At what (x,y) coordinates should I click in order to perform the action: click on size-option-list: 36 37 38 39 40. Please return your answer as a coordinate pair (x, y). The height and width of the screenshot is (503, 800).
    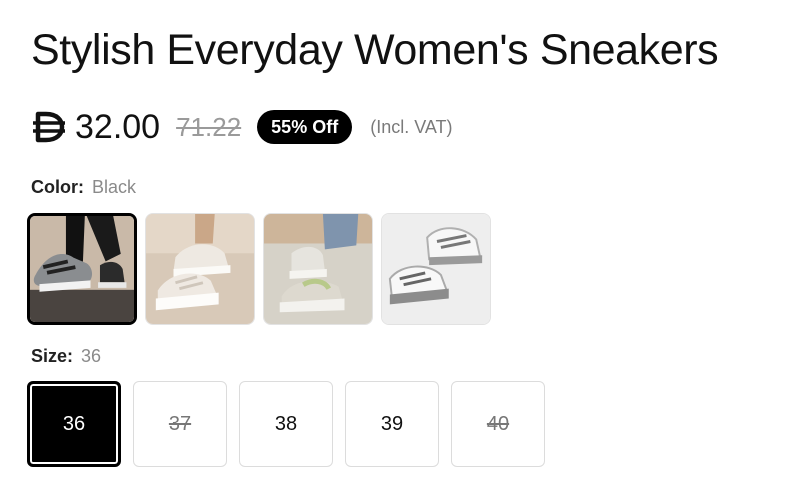
    Looking at the image, I should click on (292, 424).